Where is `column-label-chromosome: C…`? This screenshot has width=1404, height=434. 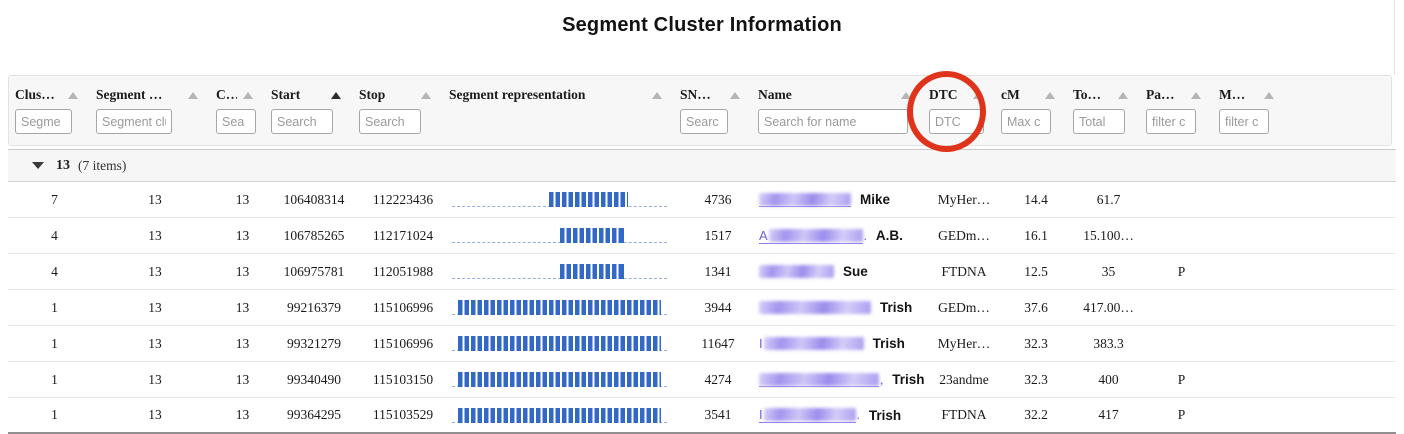 column-label-chromosome: C… is located at coordinates (226, 94).